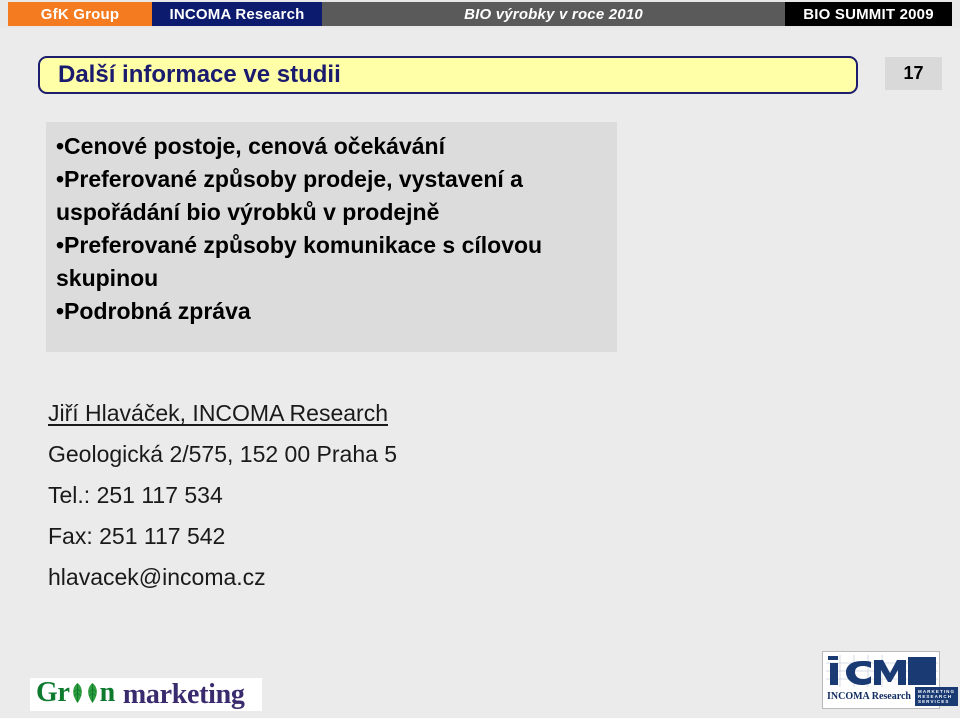  Describe the element at coordinates (135, 495) in the screenshot. I see `contact-phone: Tel.: 251 117 534` at that location.